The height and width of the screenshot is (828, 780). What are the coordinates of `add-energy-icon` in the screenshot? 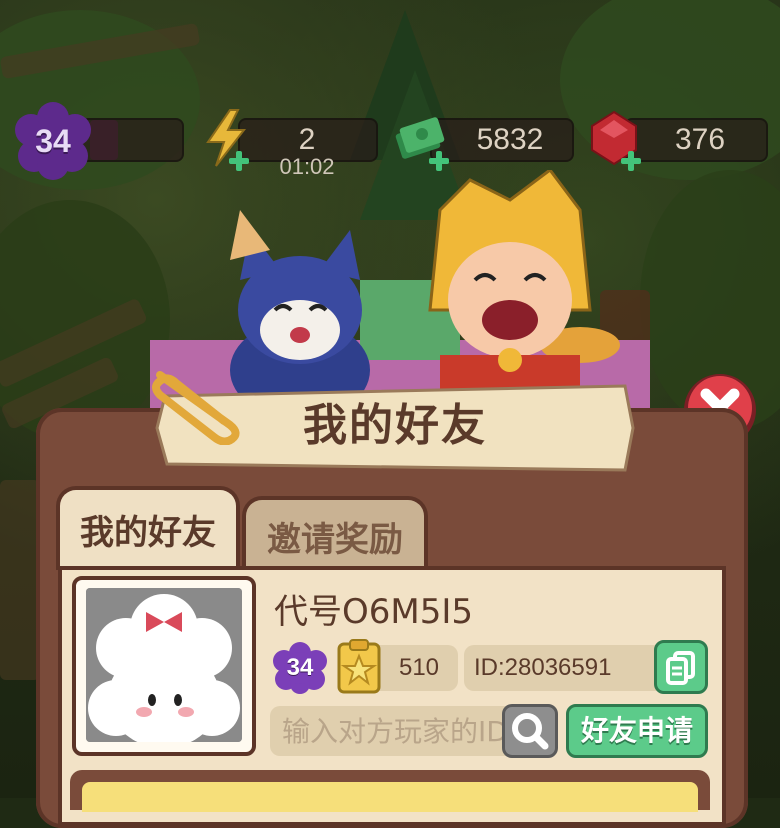 It's located at (239, 161).